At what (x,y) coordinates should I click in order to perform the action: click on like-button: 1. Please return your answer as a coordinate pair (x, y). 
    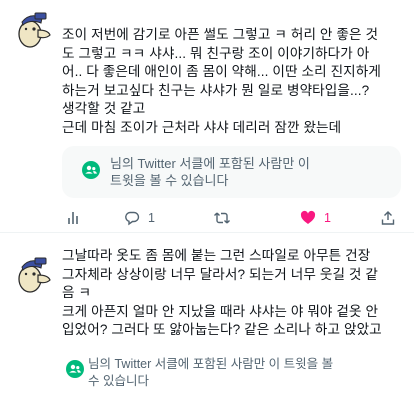
    Looking at the image, I should click on (315, 218).